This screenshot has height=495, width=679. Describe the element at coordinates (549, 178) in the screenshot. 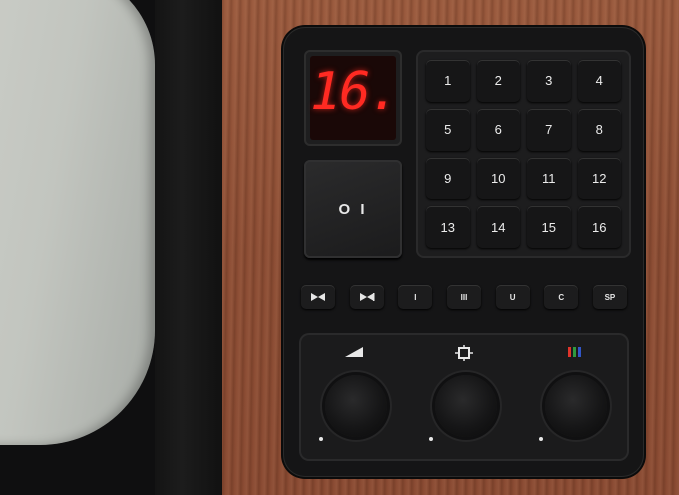

I see `channel-key-11: 11` at that location.